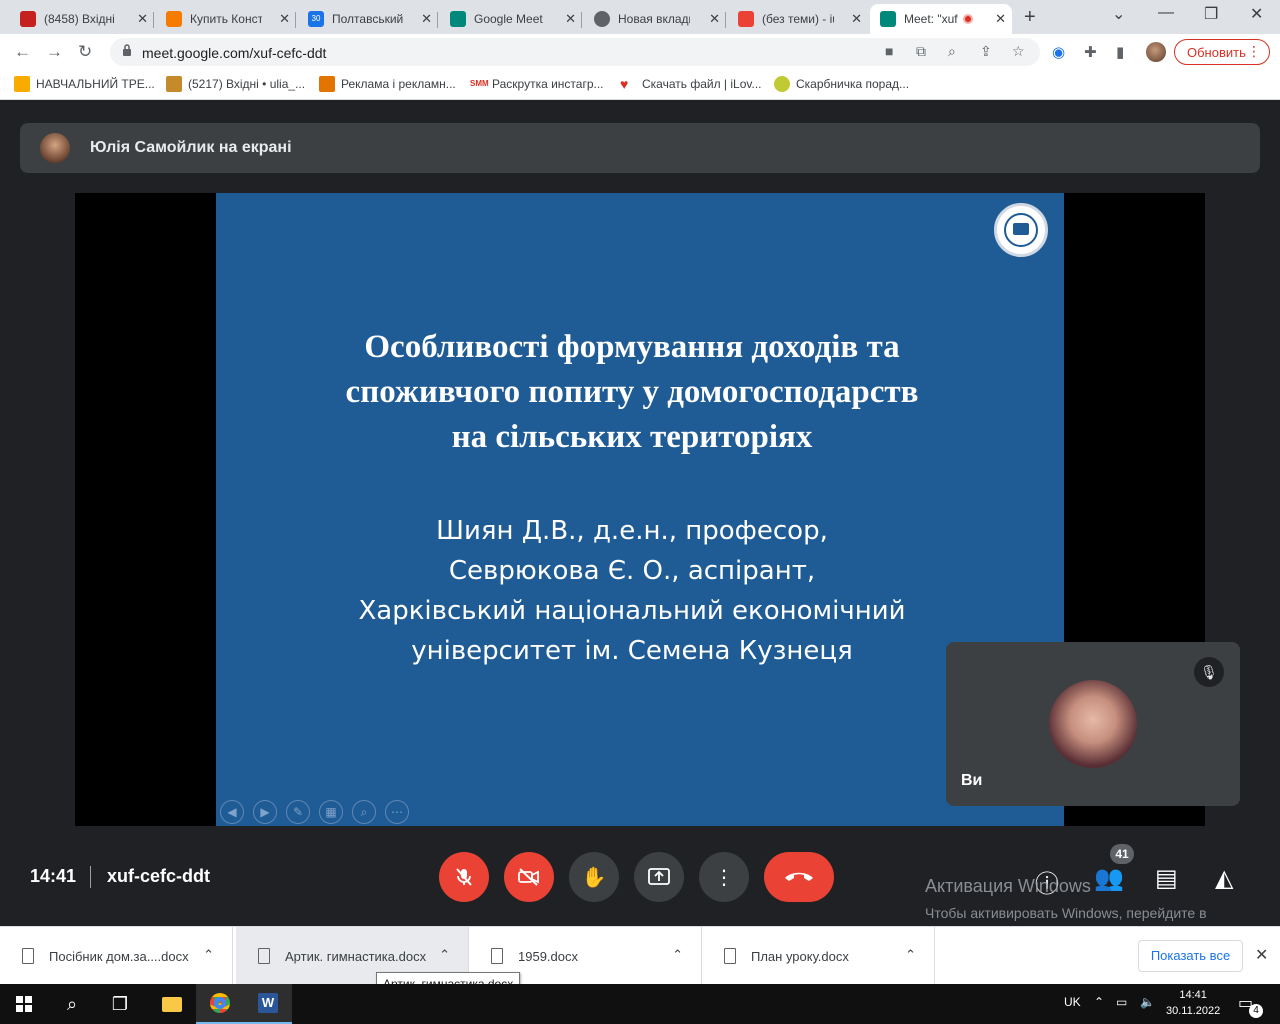 Image resolution: width=1280 pixels, height=1024 pixels. I want to click on download-item: Посібник дом.за....docx ⌃, so click(116, 956).